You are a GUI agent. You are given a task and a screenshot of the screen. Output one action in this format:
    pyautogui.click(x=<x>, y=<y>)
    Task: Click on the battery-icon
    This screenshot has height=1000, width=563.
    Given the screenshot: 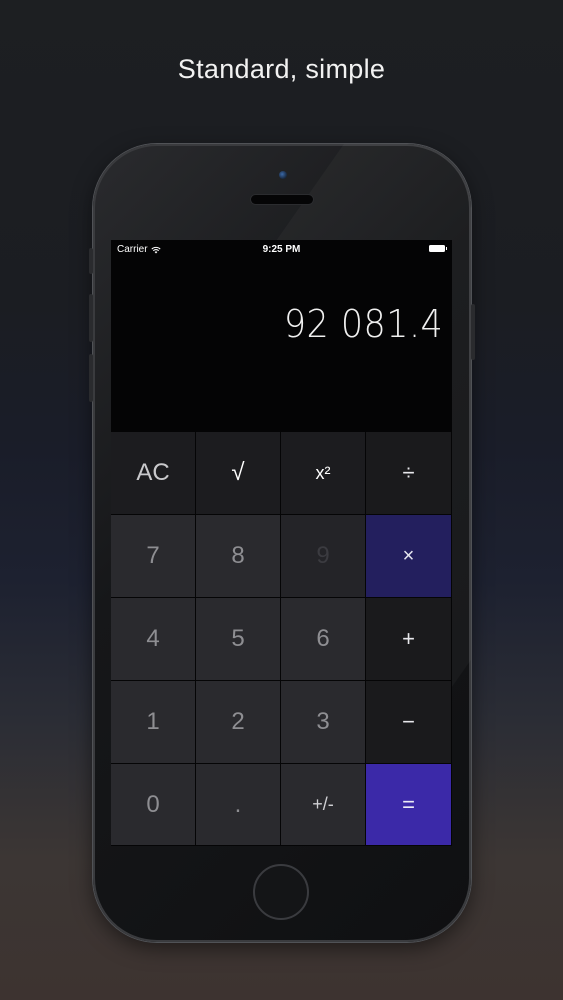 What is the action you would take?
    pyautogui.click(x=438, y=248)
    